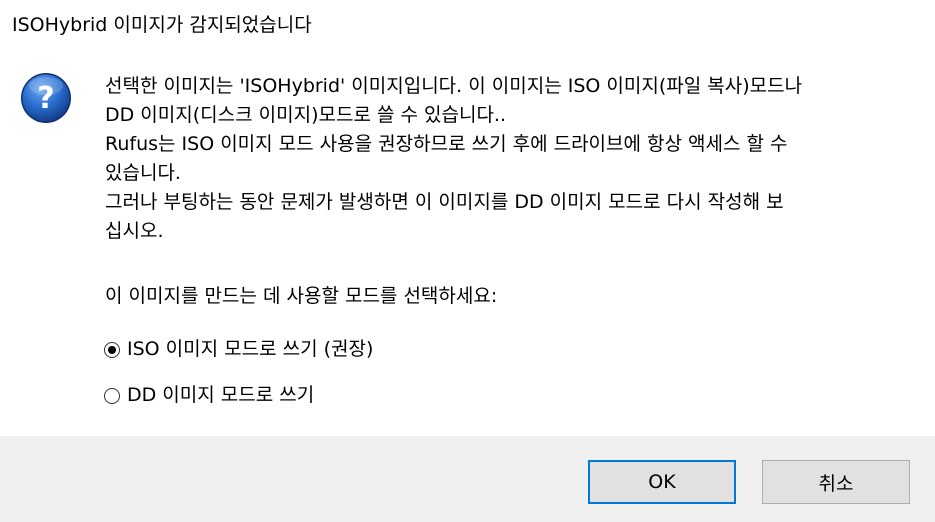 Image resolution: width=935 pixels, height=522 pixels. I want to click on mode-prompt: 이 이미지를 만드는 데 사용할 모드를 선택하세요:, so click(301, 296).